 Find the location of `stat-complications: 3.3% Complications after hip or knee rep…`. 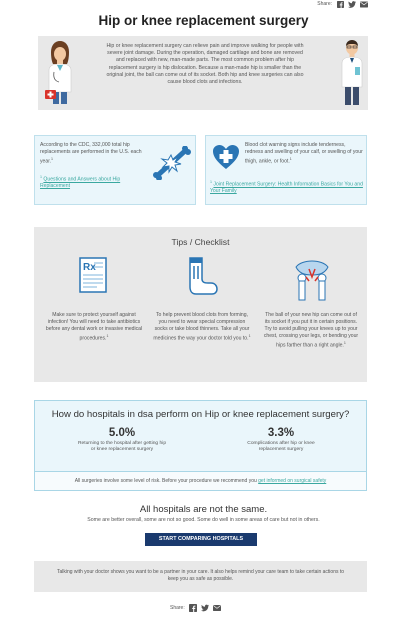

stat-complications: 3.3% Complications after hip or knee rep… is located at coordinates (281, 440).